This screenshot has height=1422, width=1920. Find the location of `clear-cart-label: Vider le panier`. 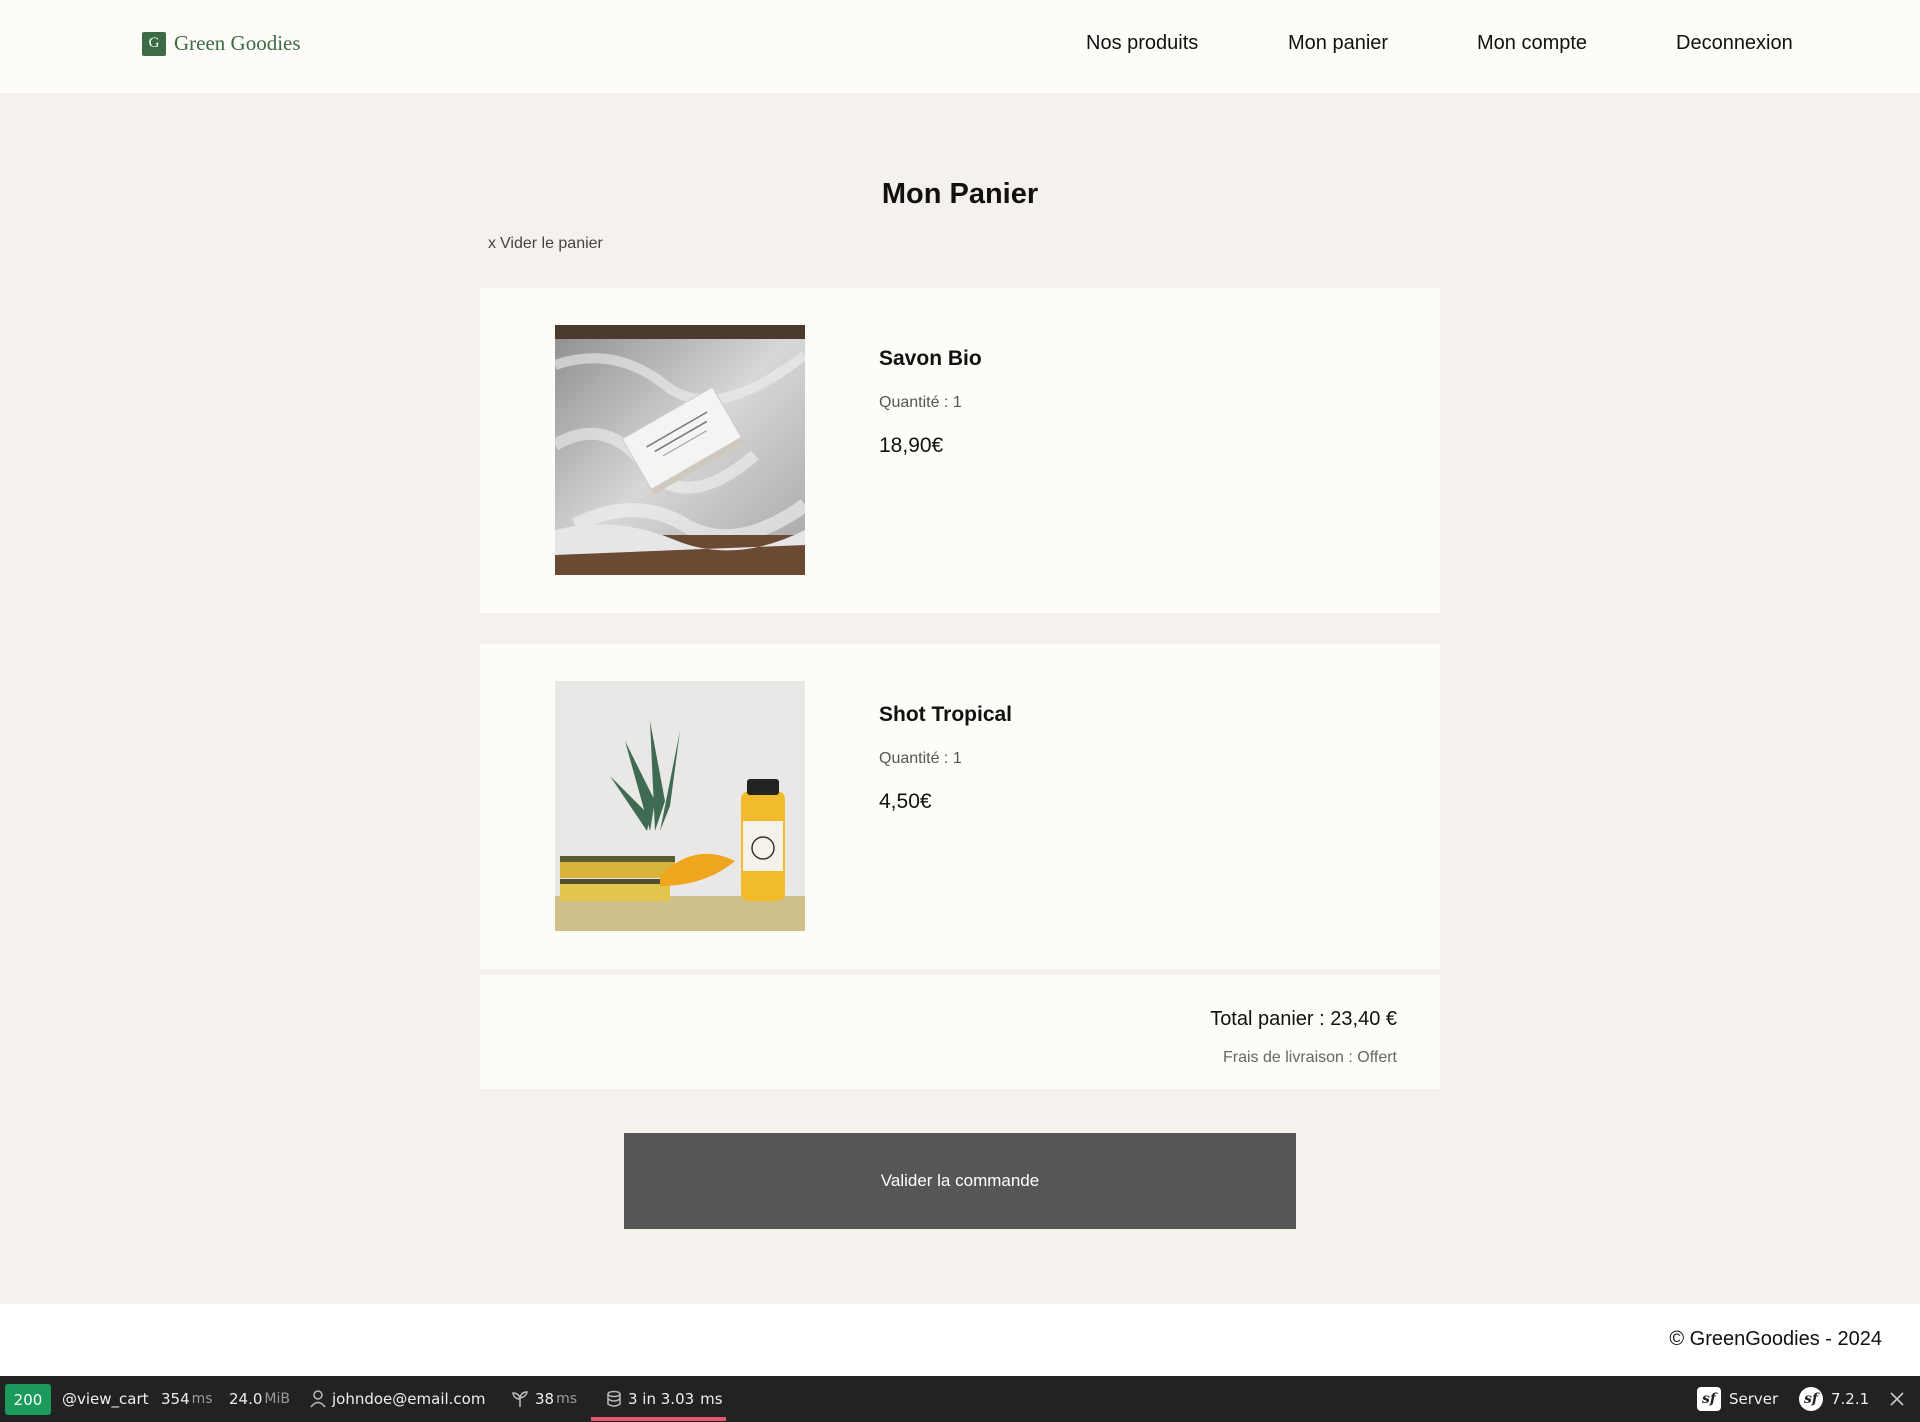

clear-cart-label: Vider le panier is located at coordinates (551, 243).